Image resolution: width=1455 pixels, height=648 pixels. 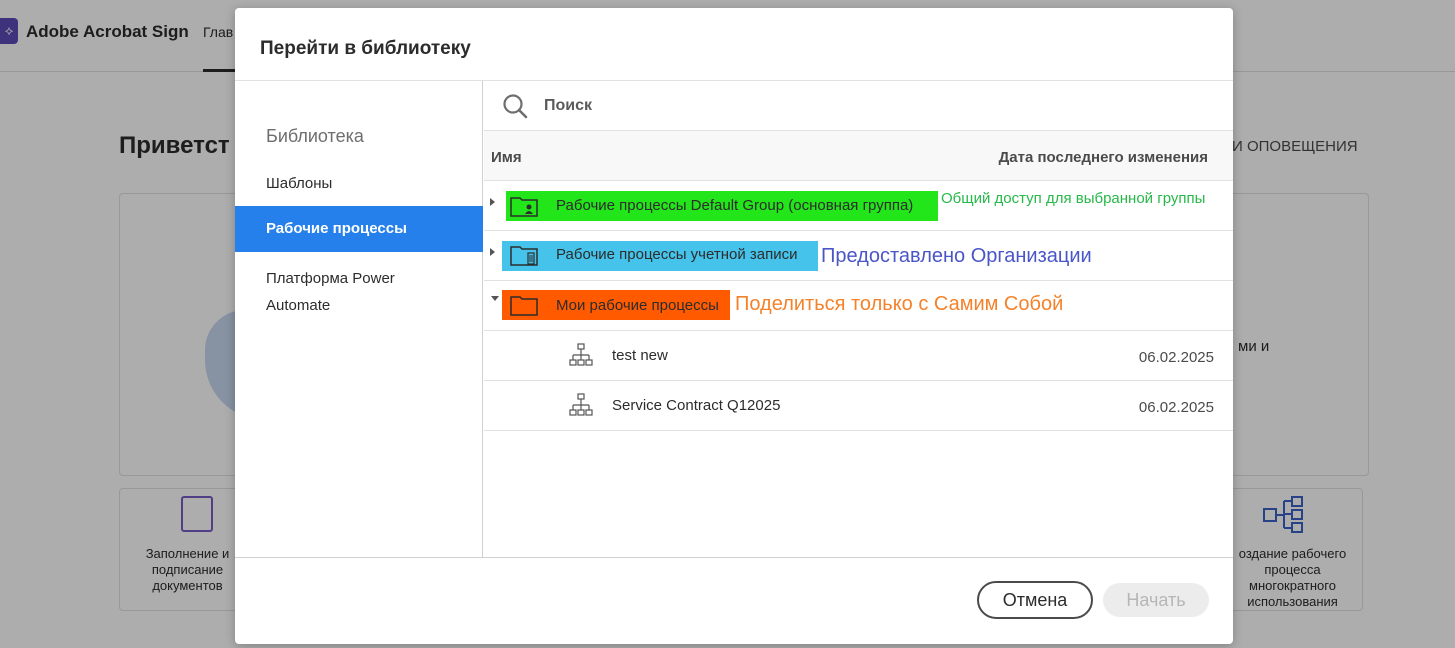 What do you see at coordinates (506, 157) in the screenshot?
I see `column-name-header: Имя` at bounding box center [506, 157].